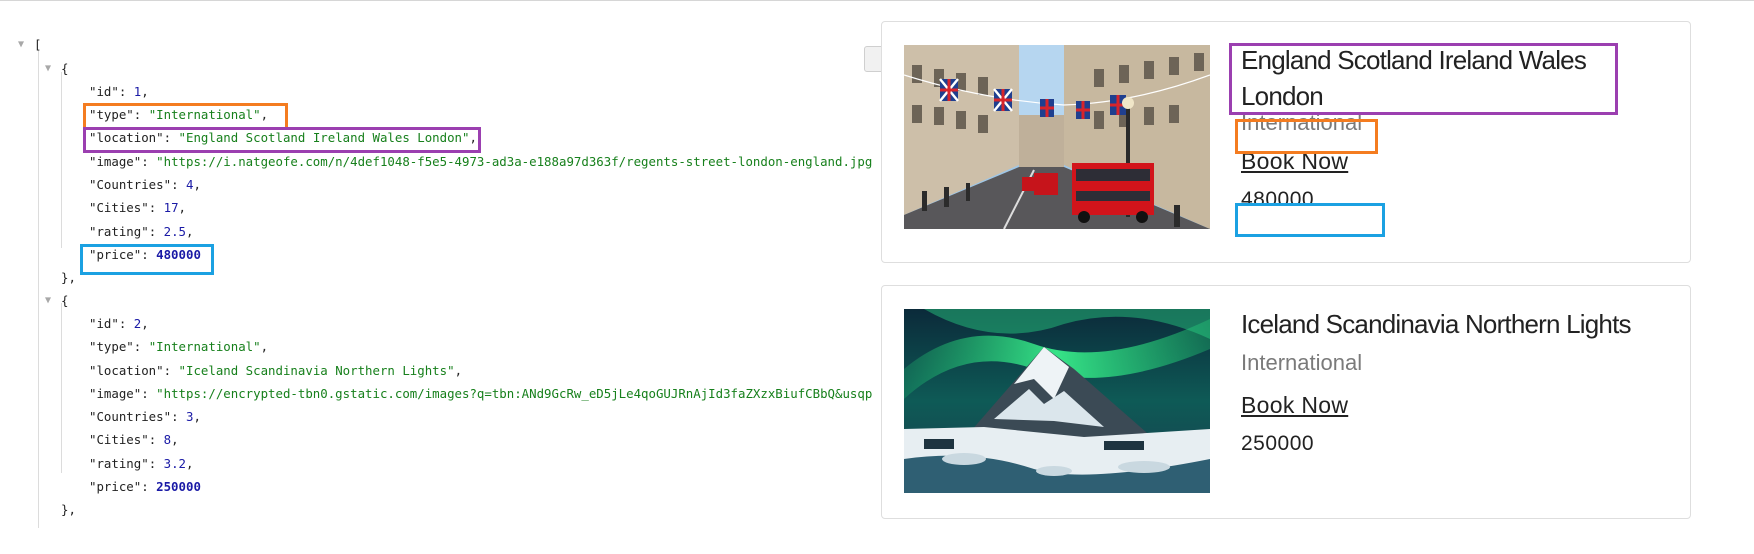 The height and width of the screenshot is (554, 1754). Describe the element at coordinates (189, 416) in the screenshot. I see `json-value-countries: 3` at that location.